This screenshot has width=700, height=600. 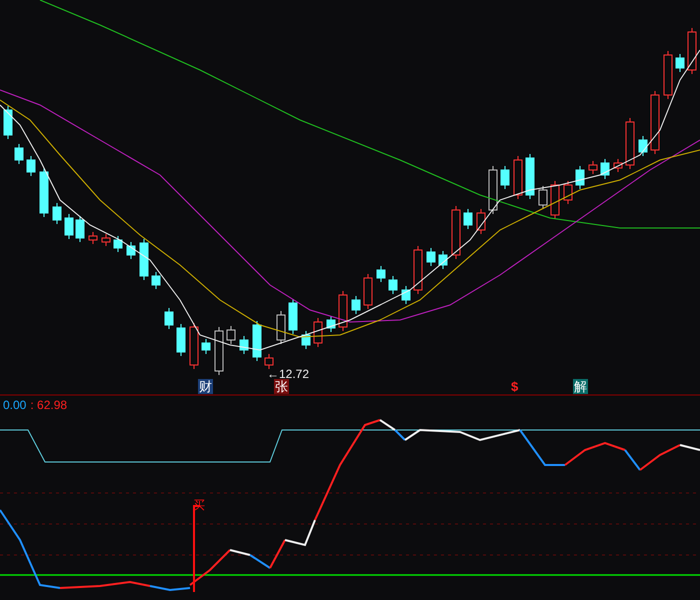 I want to click on indicator-value: : 62.98, so click(x=49, y=405).